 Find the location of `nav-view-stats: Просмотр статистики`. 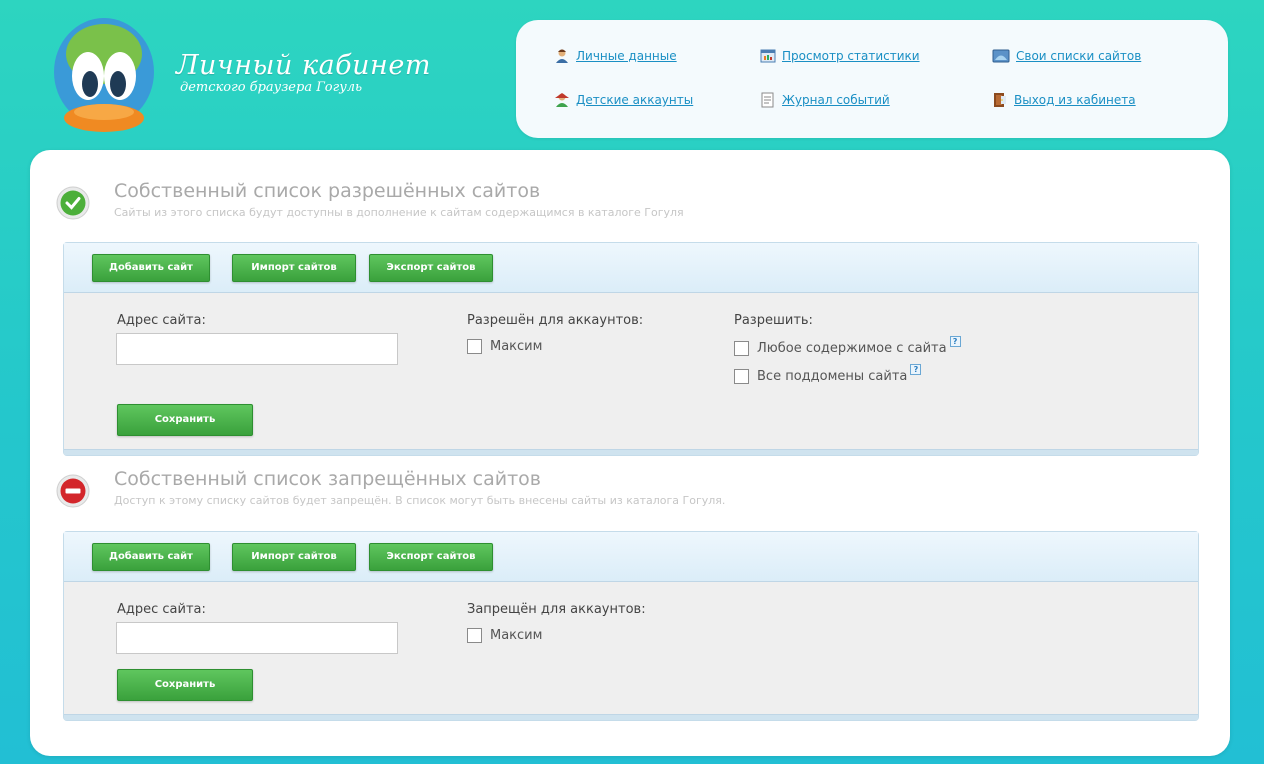

nav-view-stats: Просмотр статистики is located at coordinates (840, 56).